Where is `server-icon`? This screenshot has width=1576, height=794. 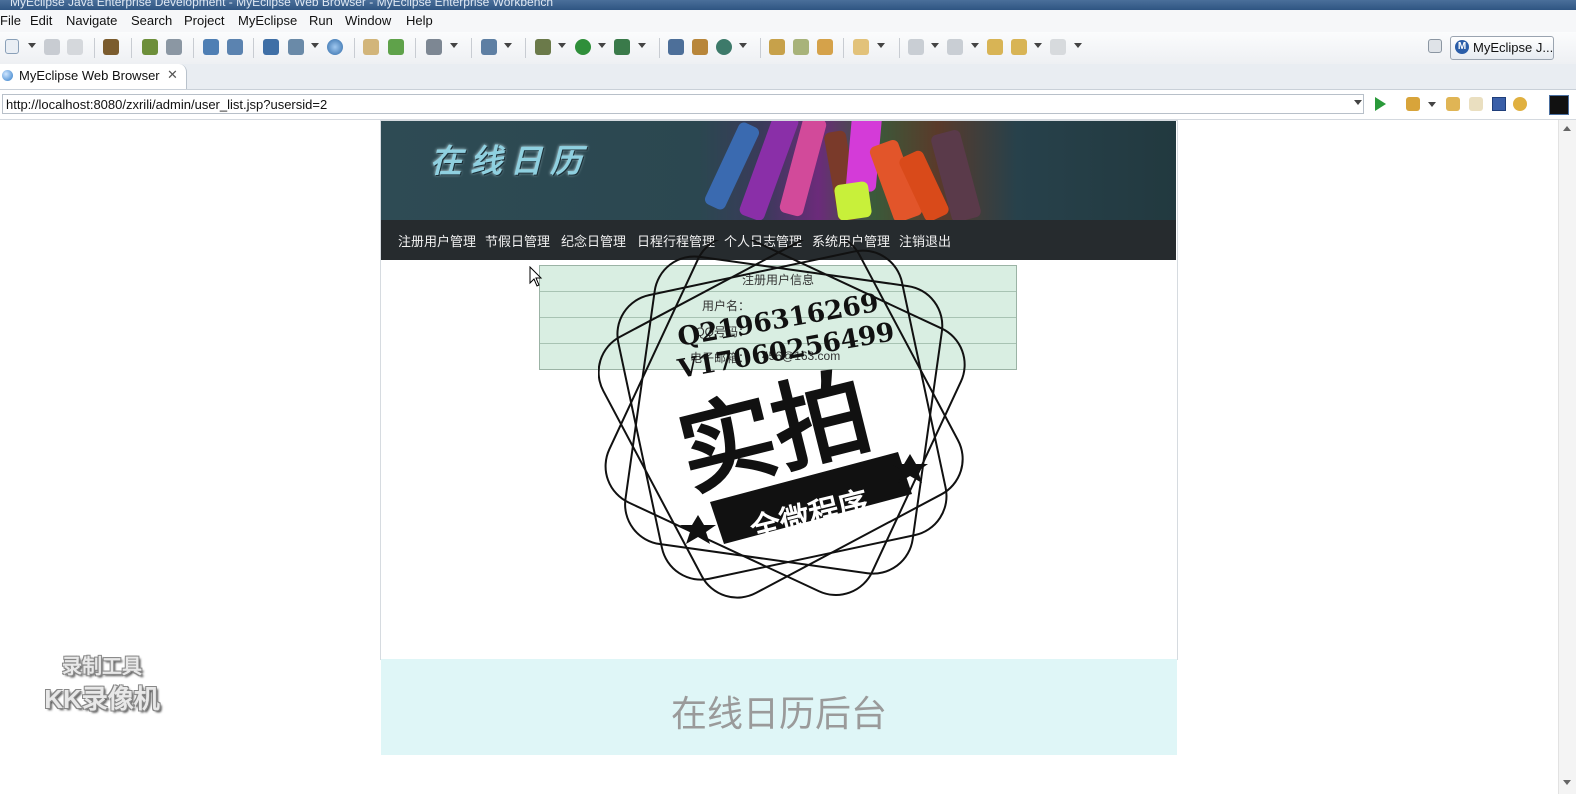
server-icon is located at coordinates (174, 47).